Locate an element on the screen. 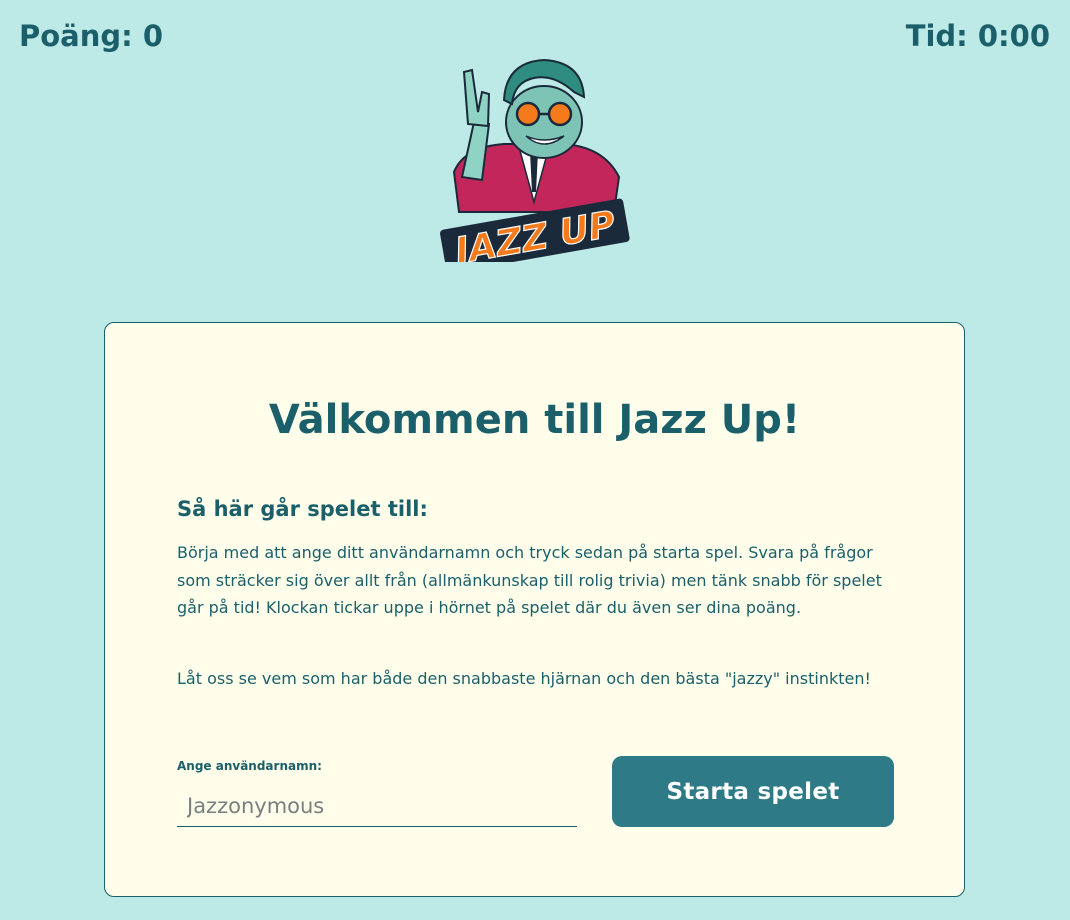 This screenshot has width=1070, height=920. jazz-up-logo: JAZZ UP is located at coordinates (534, 163).